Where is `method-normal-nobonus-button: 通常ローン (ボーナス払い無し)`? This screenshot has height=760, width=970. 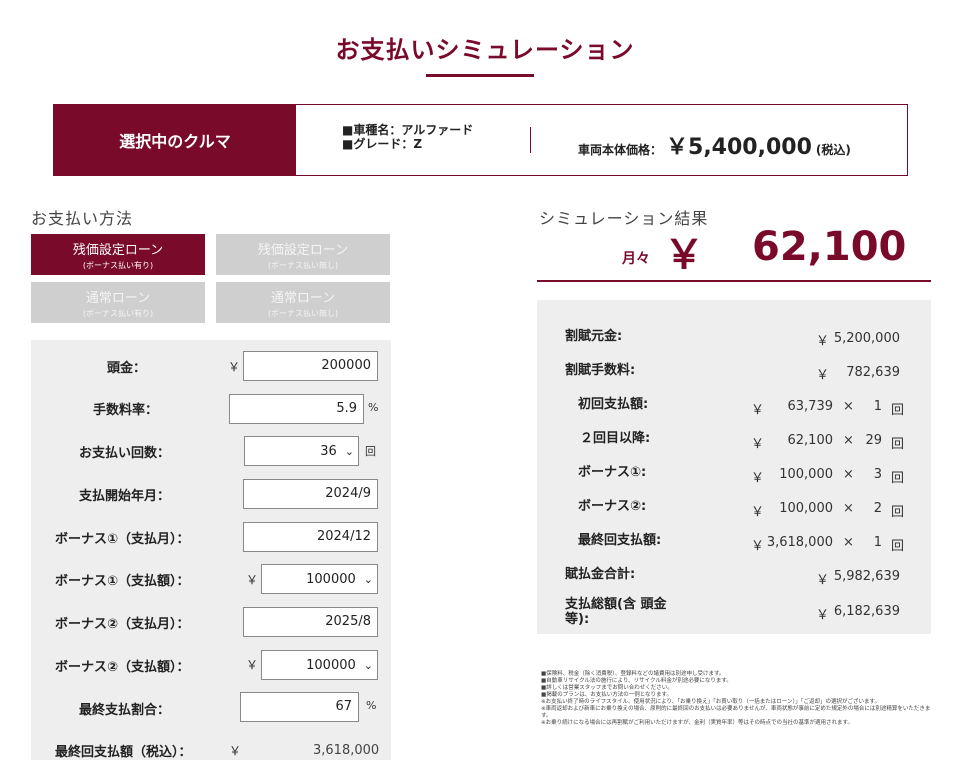
method-normal-nobonus-button: 通常ローン (ボーナス払い無し) is located at coordinates (303, 302).